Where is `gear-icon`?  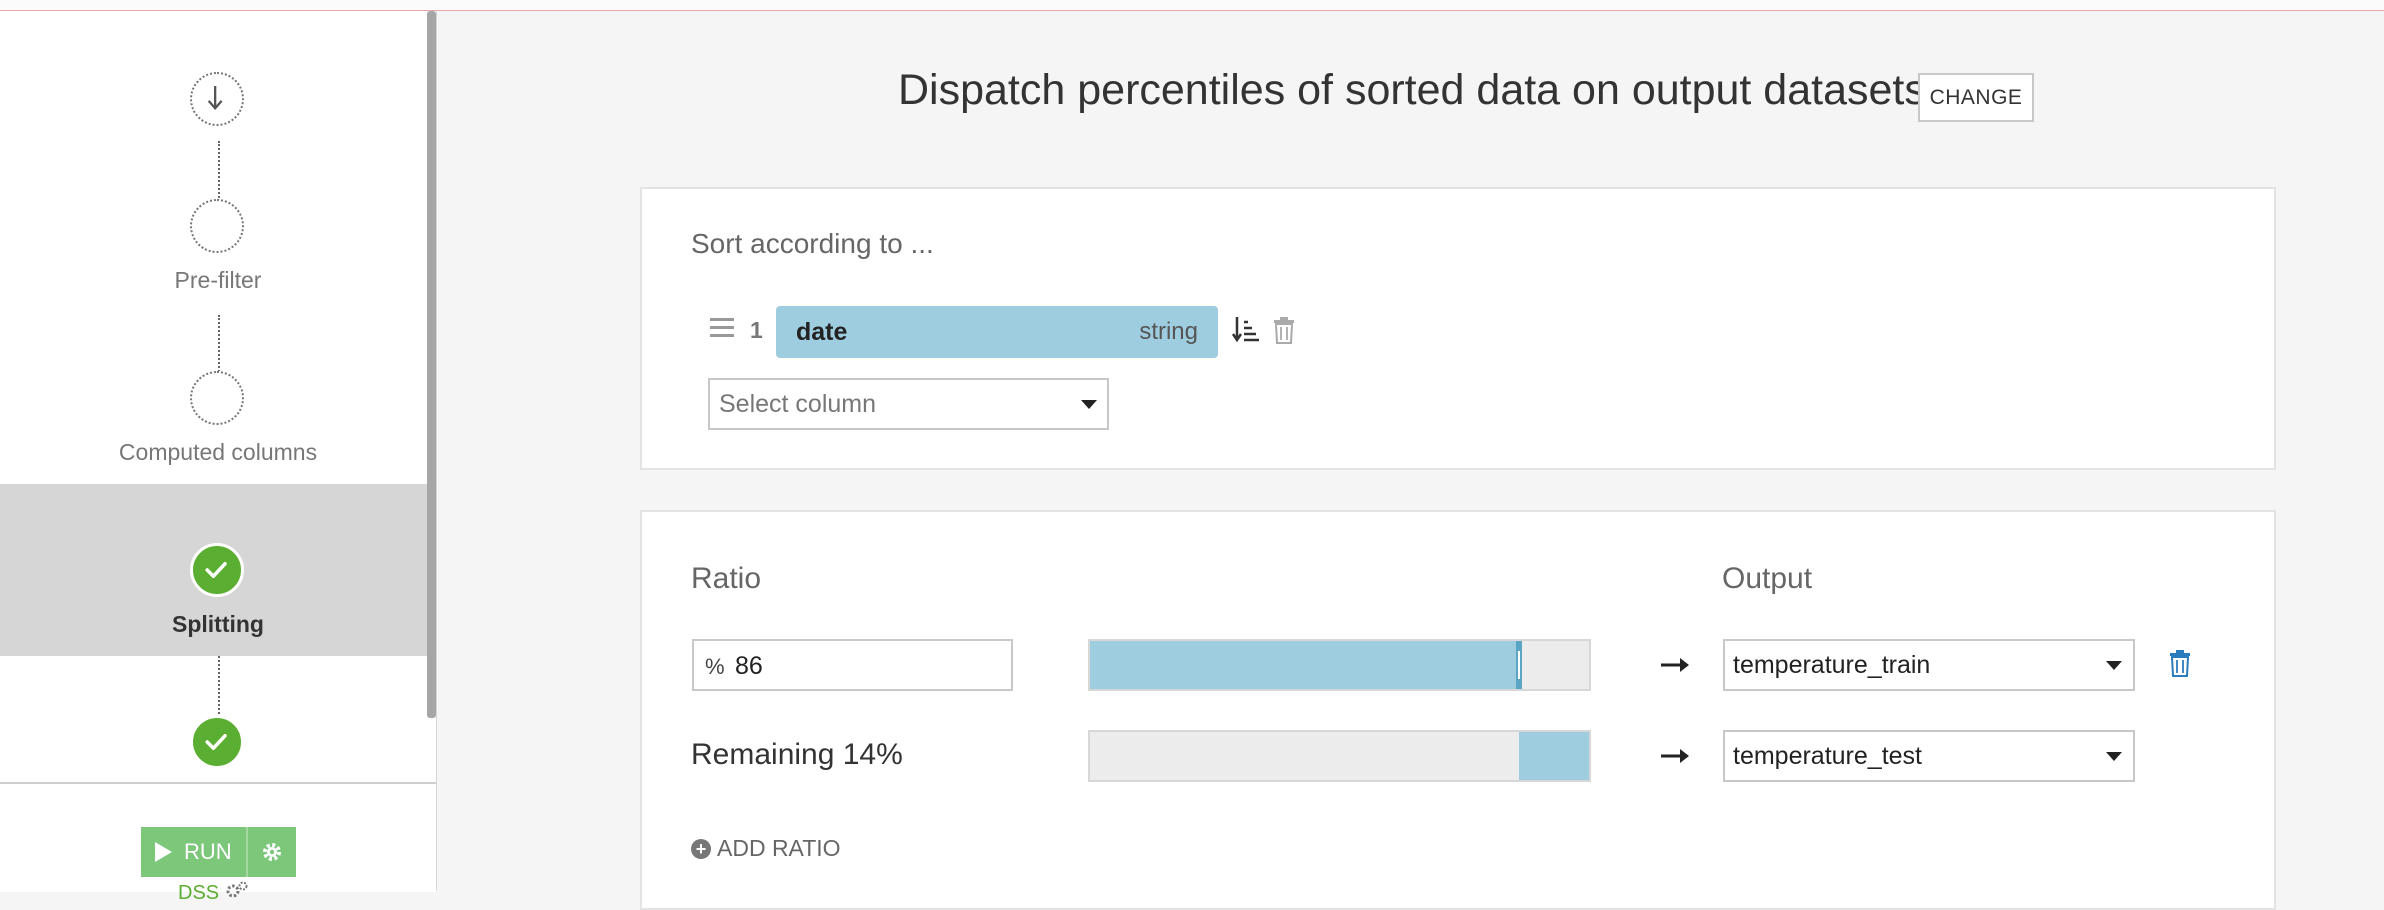
gear-icon is located at coordinates (271, 852).